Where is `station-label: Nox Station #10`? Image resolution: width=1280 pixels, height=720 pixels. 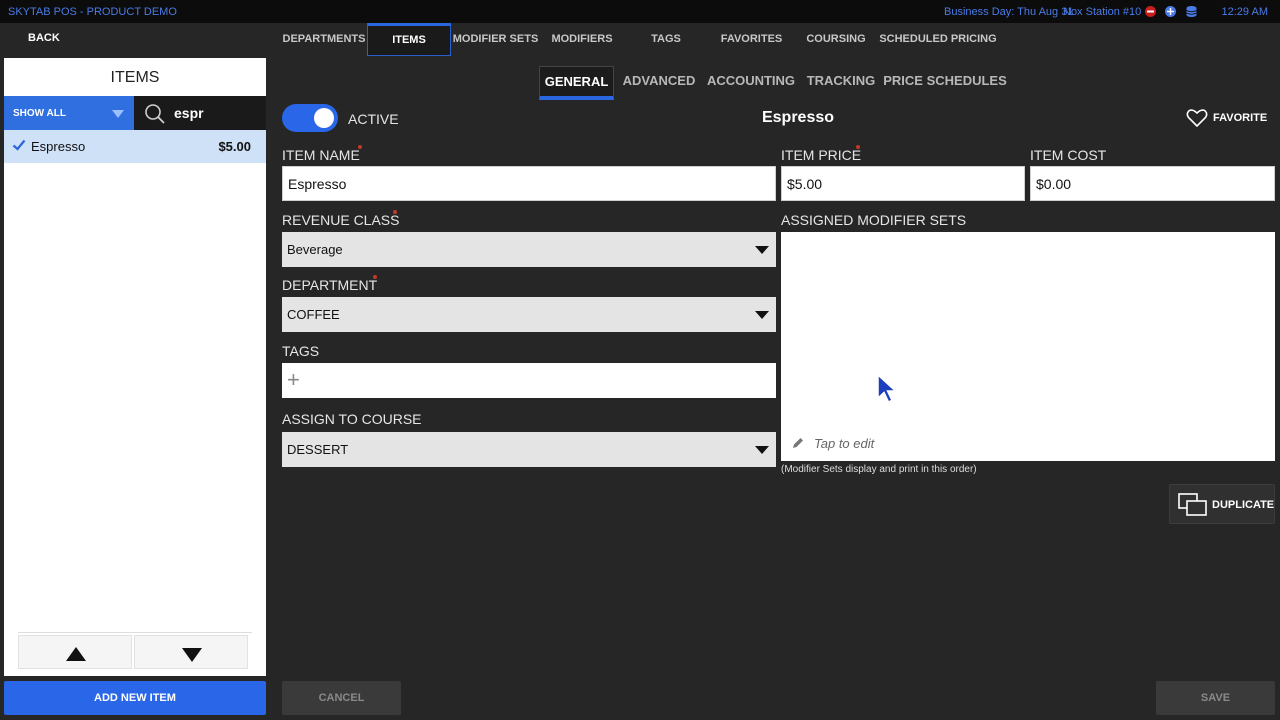
station-label: Nox Station #10 is located at coordinates (1102, 12).